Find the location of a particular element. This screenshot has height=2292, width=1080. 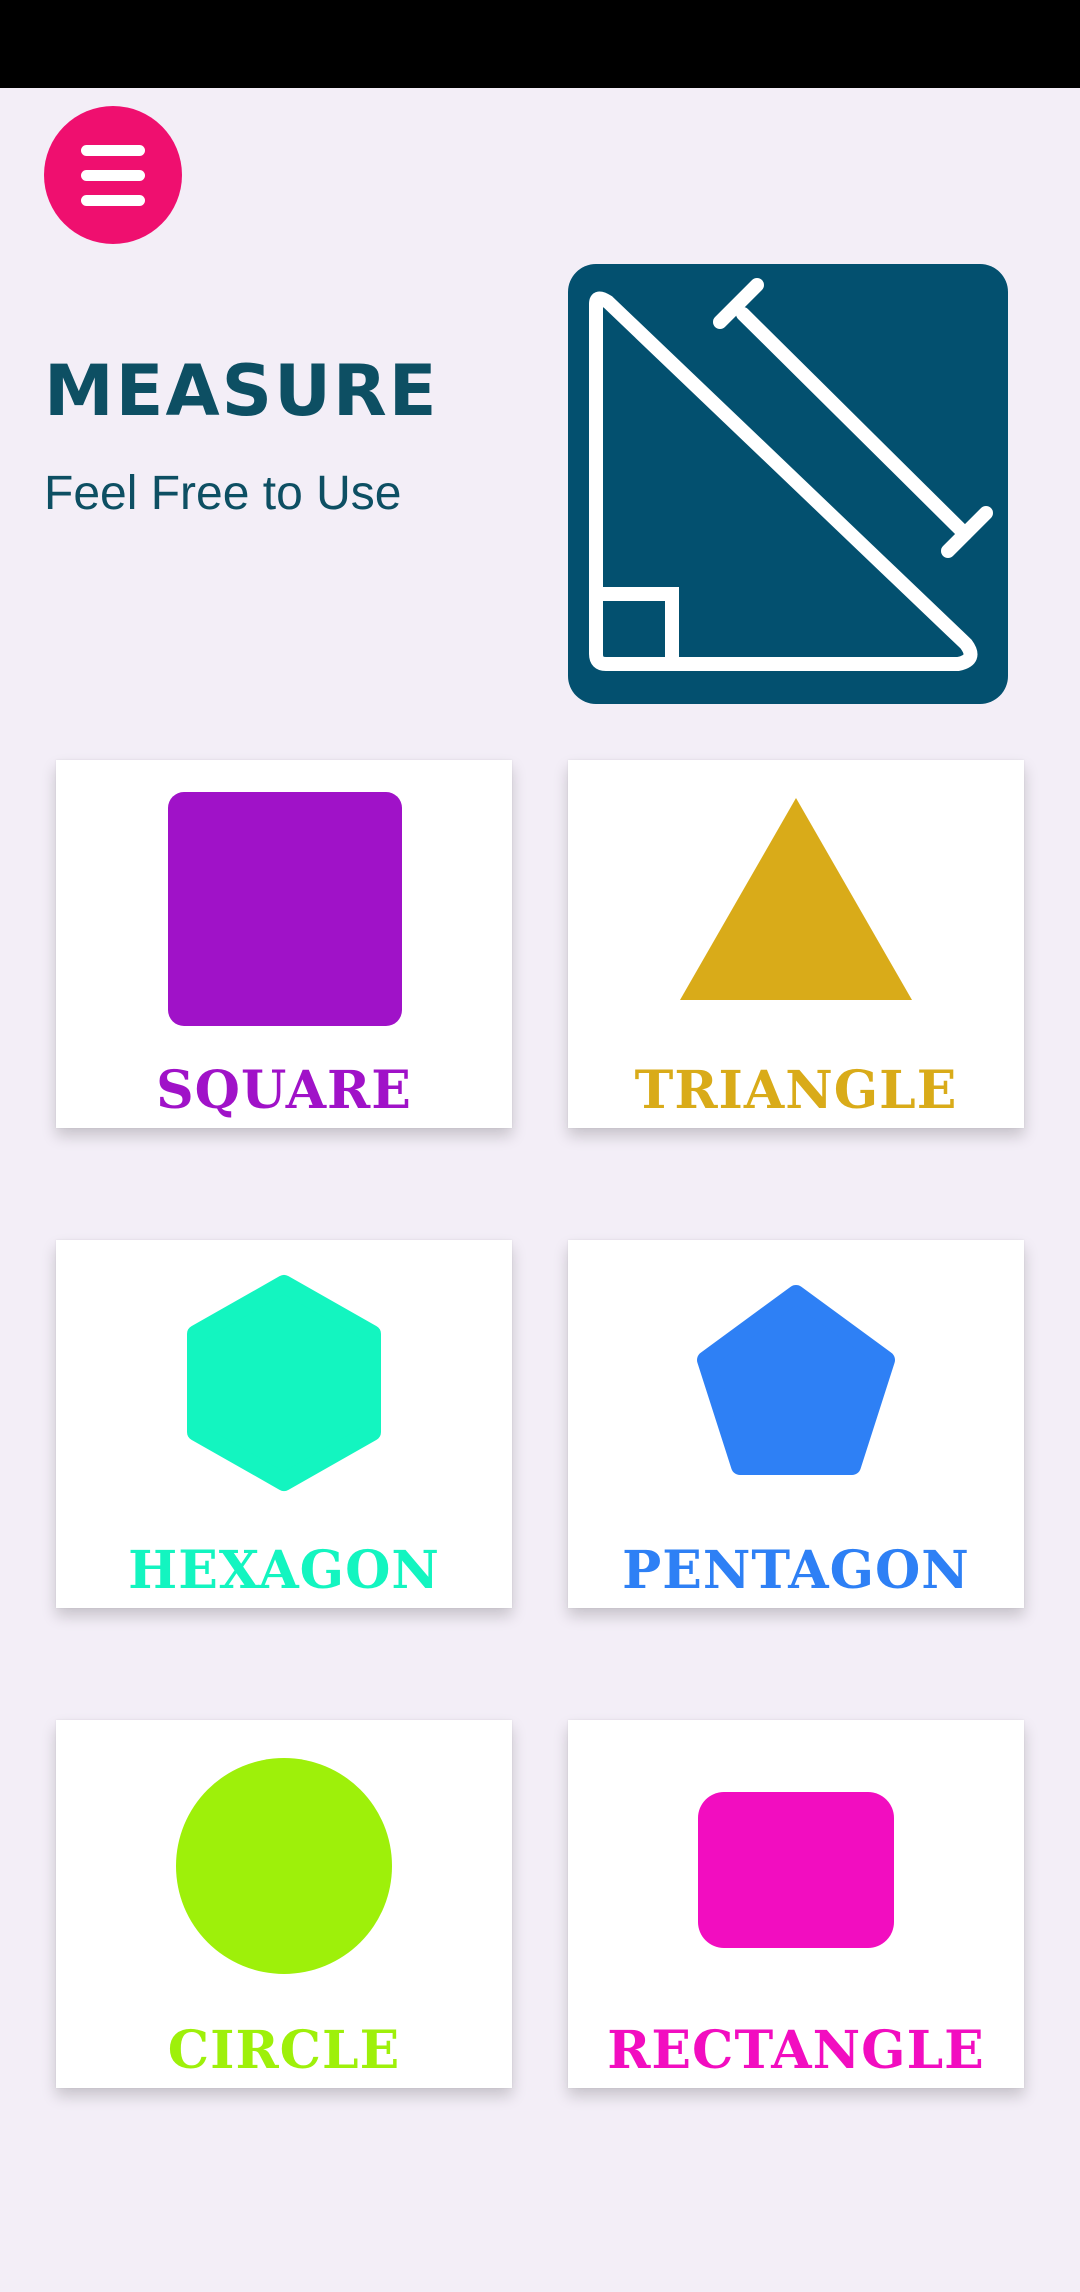

triangle-shape is located at coordinates (796, 899).